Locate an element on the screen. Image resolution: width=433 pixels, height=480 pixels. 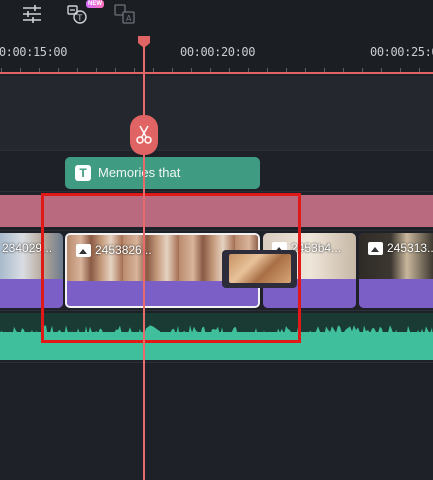
title-type-icon: T is located at coordinates (83, 173).